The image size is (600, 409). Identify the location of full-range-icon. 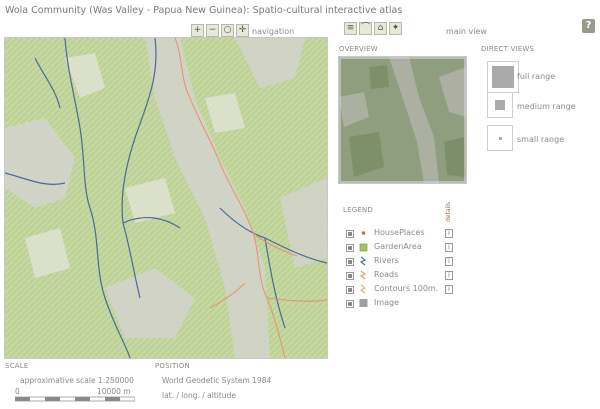
(503, 77).